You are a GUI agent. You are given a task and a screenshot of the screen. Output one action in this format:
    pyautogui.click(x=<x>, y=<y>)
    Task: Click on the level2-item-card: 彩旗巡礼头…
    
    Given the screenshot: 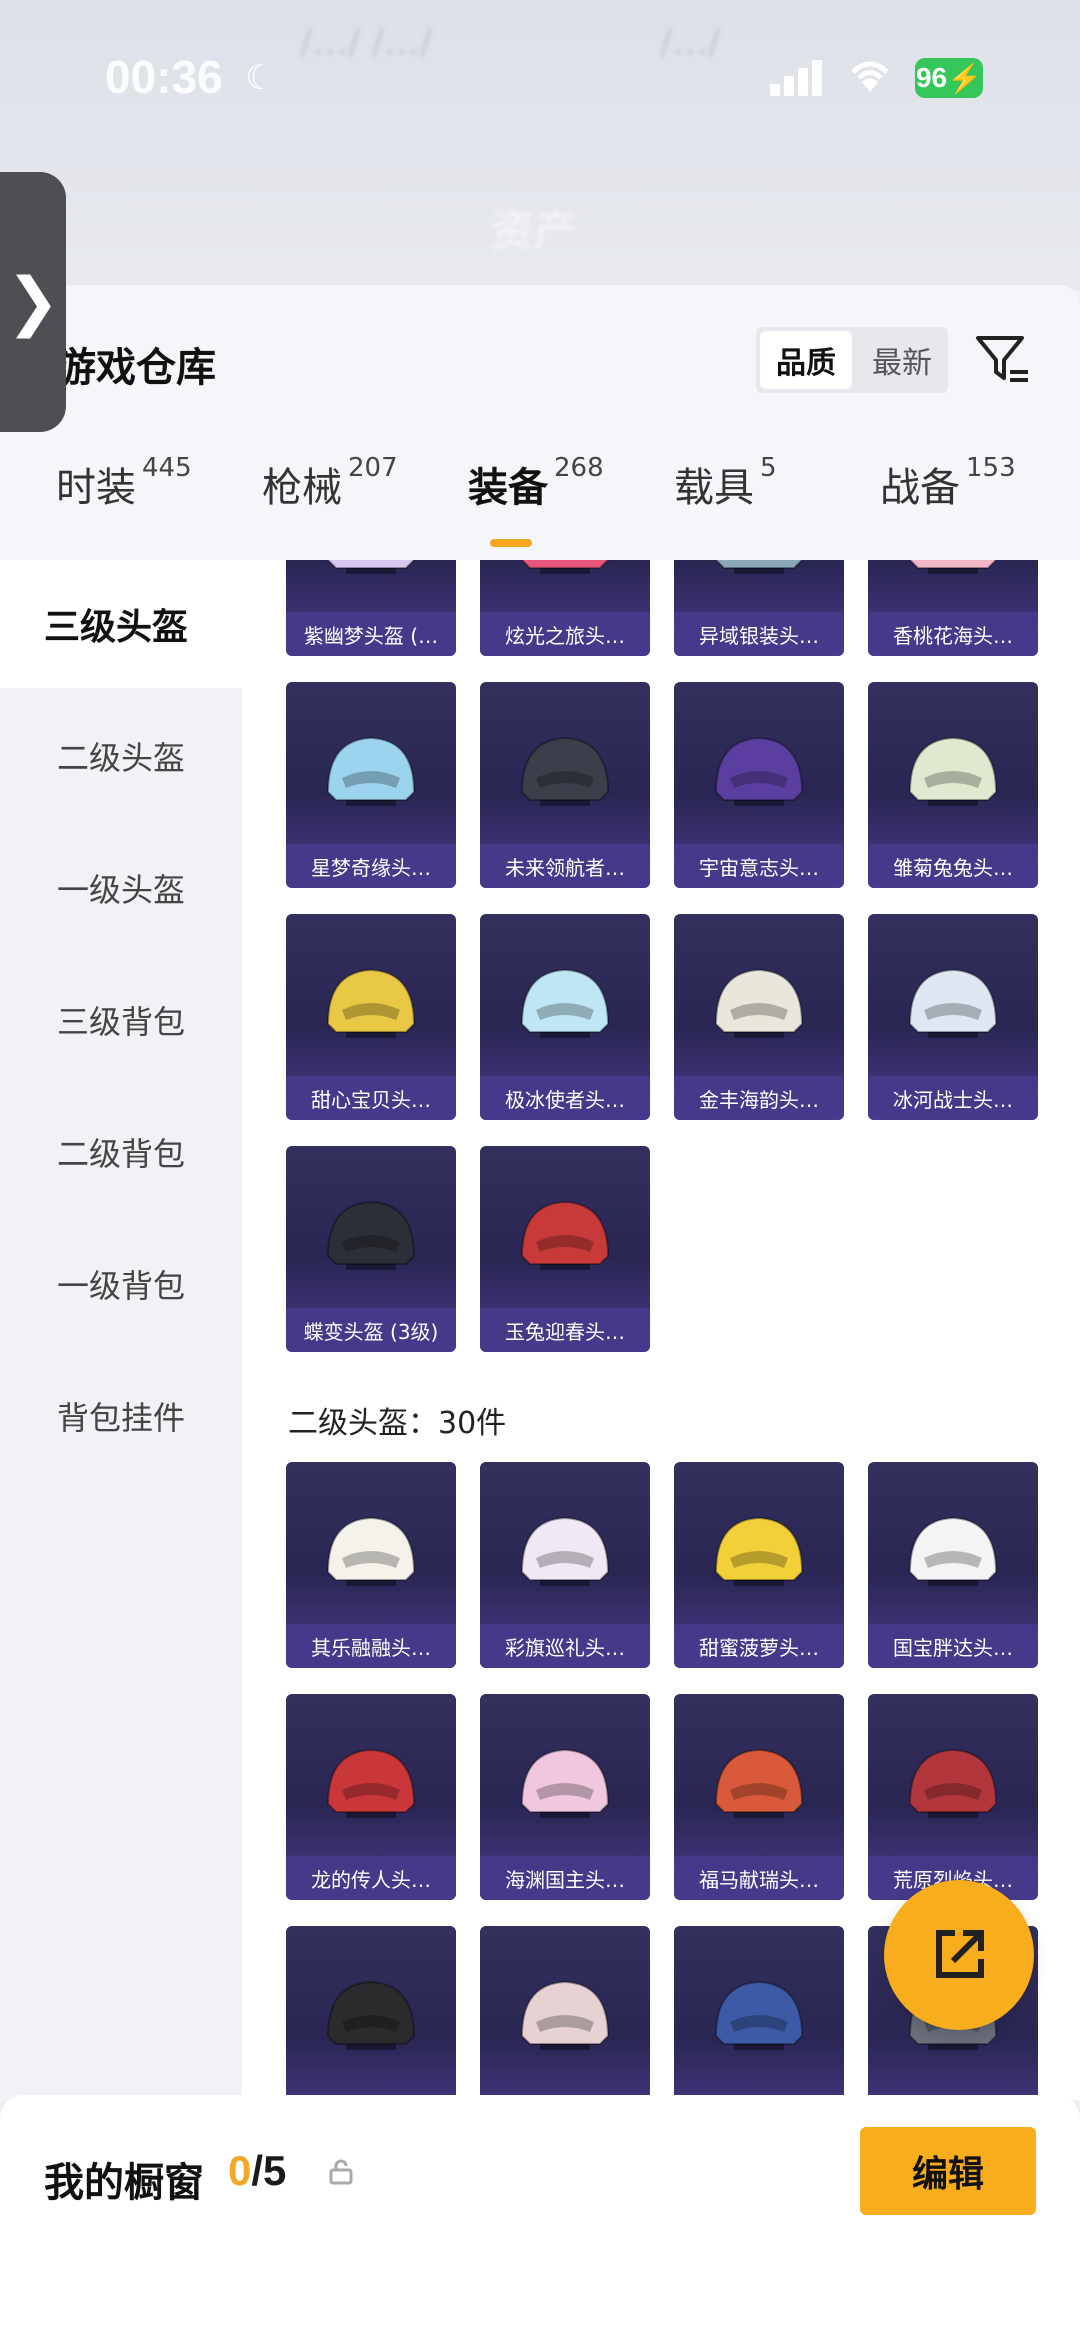 What is the action you would take?
    pyautogui.click(x=565, y=1565)
    